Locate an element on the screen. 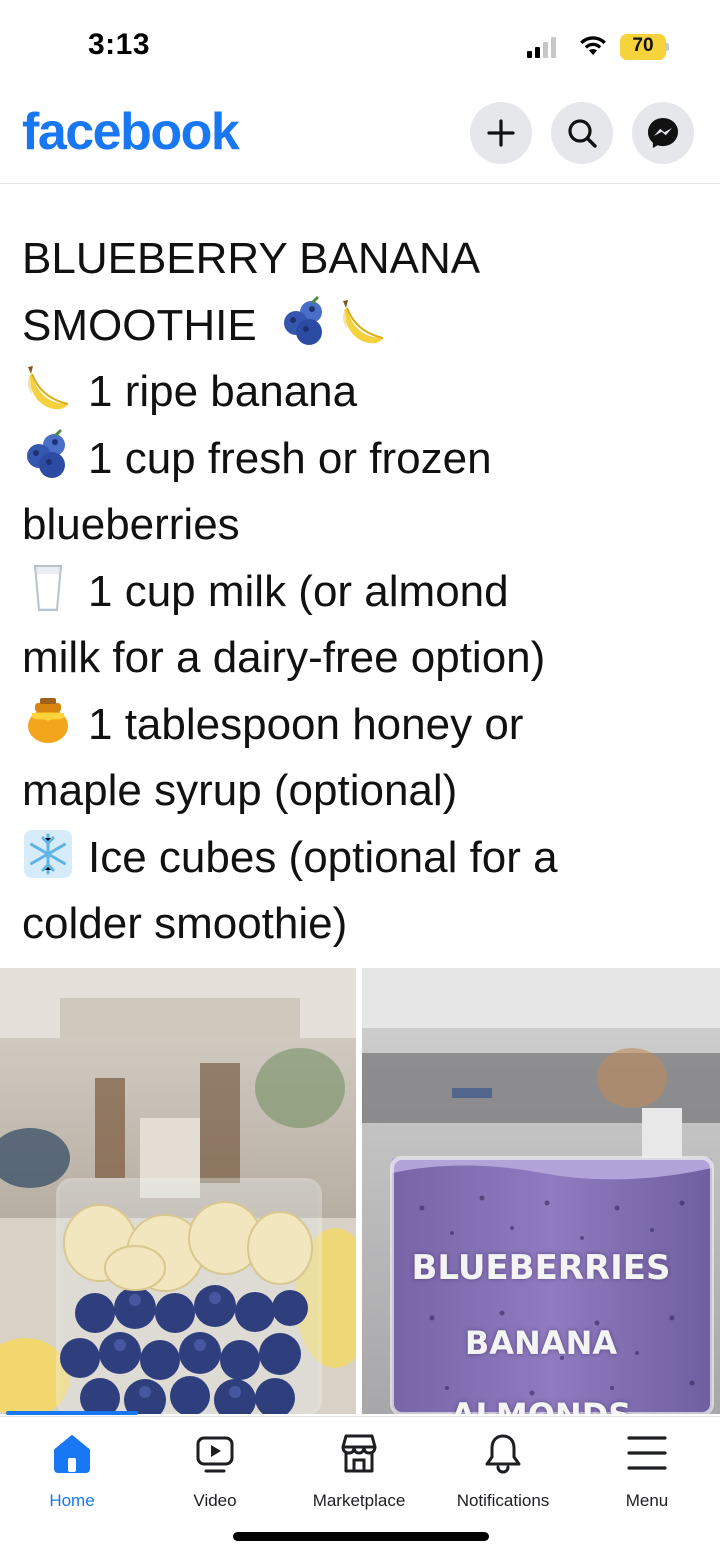 This screenshot has width=720, height=1557. nav-label: Notifications is located at coordinates (503, 1500).